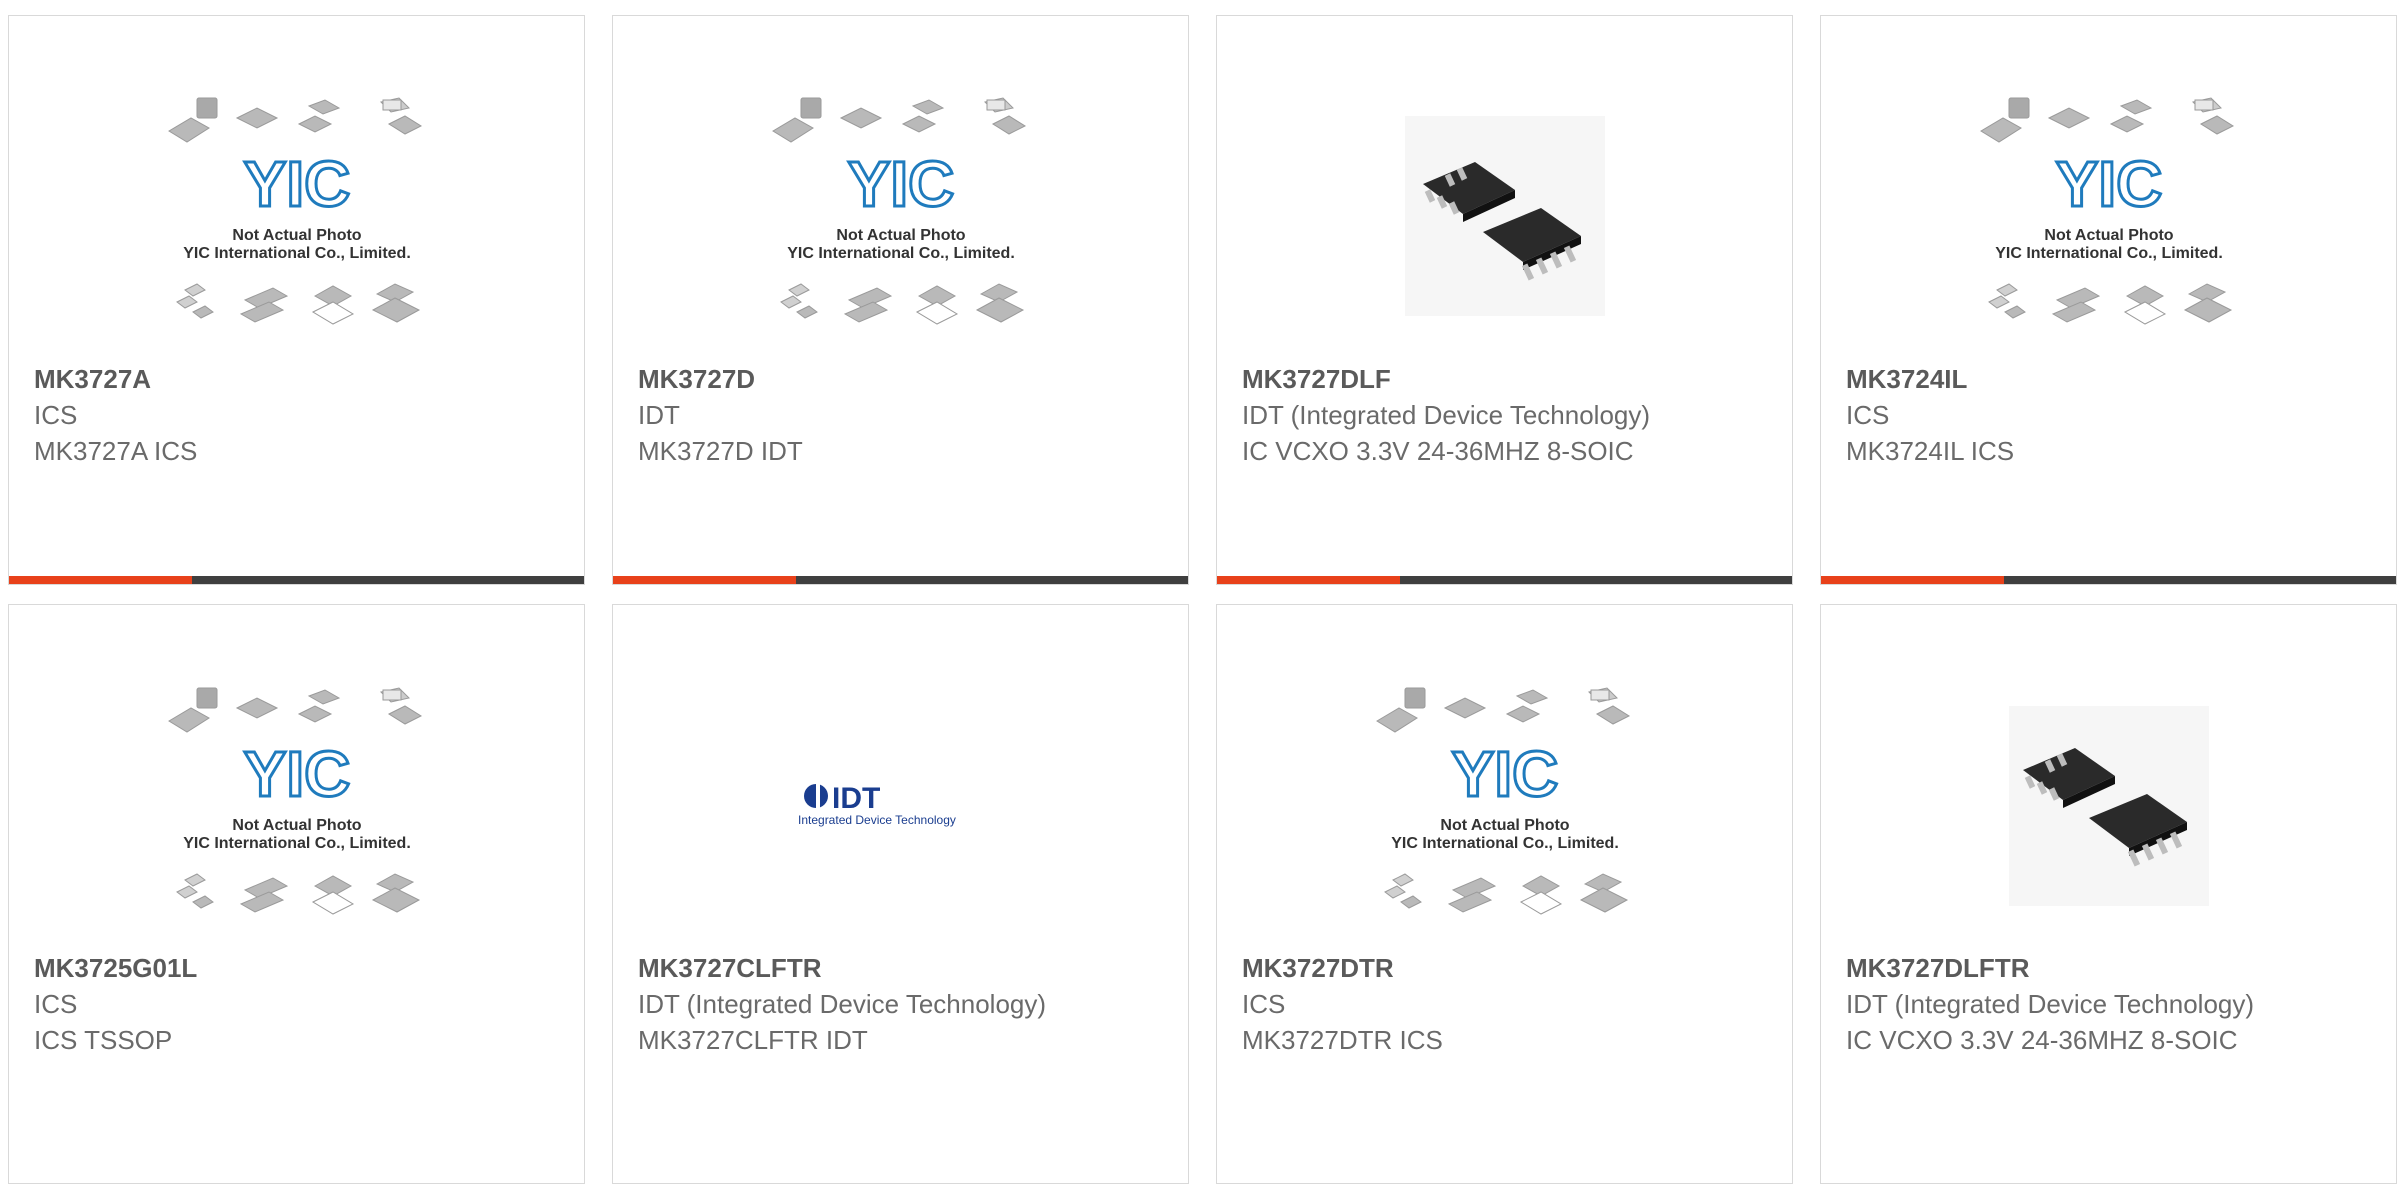 Image resolution: width=2400 pixels, height=1184 pixels. Describe the element at coordinates (1452, 379) in the screenshot. I see `part-number: MK3727DLF` at that location.